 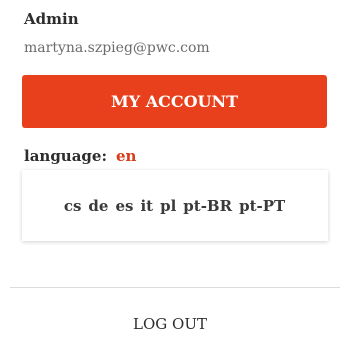 I want to click on language-label: language:, so click(x=66, y=156).